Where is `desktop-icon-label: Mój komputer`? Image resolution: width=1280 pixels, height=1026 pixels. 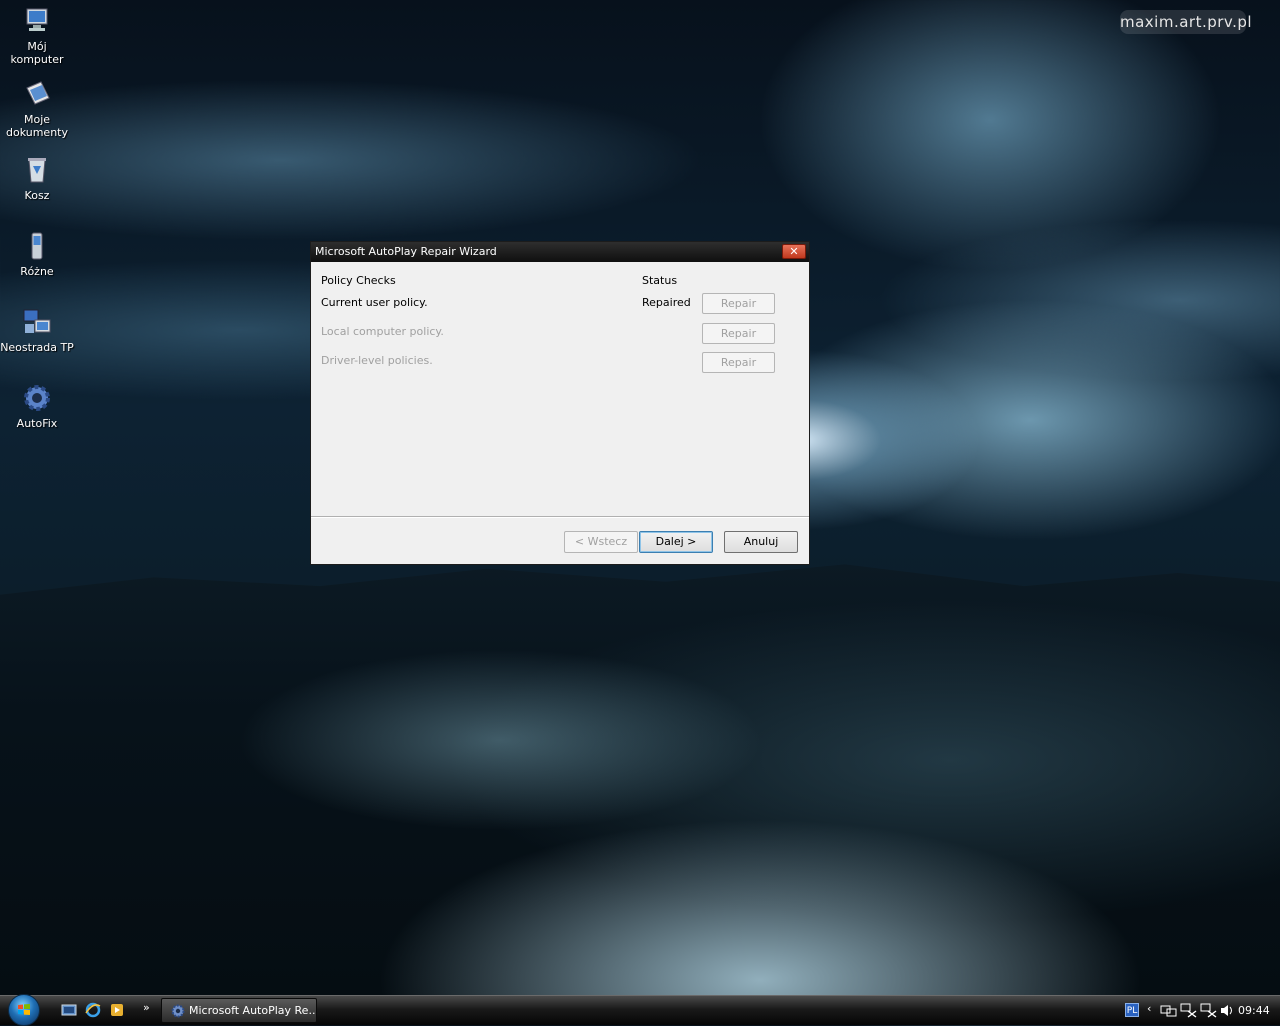
desktop-icon-label: Mój komputer is located at coordinates (37, 53).